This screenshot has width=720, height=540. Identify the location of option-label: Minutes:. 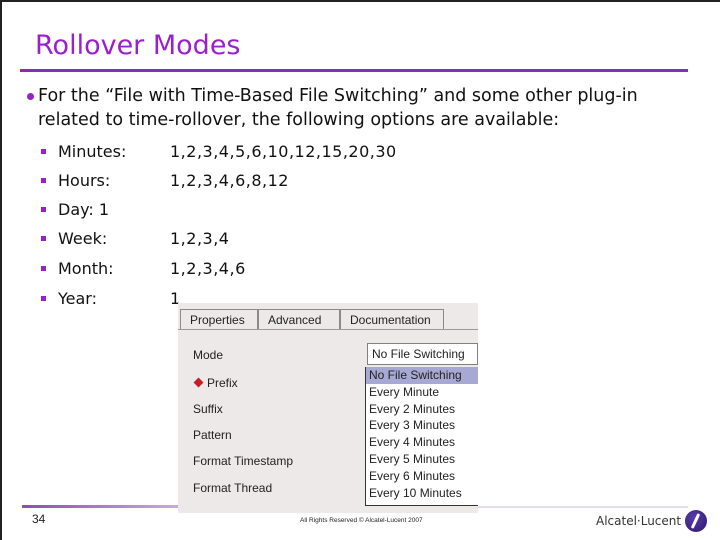
(92, 151).